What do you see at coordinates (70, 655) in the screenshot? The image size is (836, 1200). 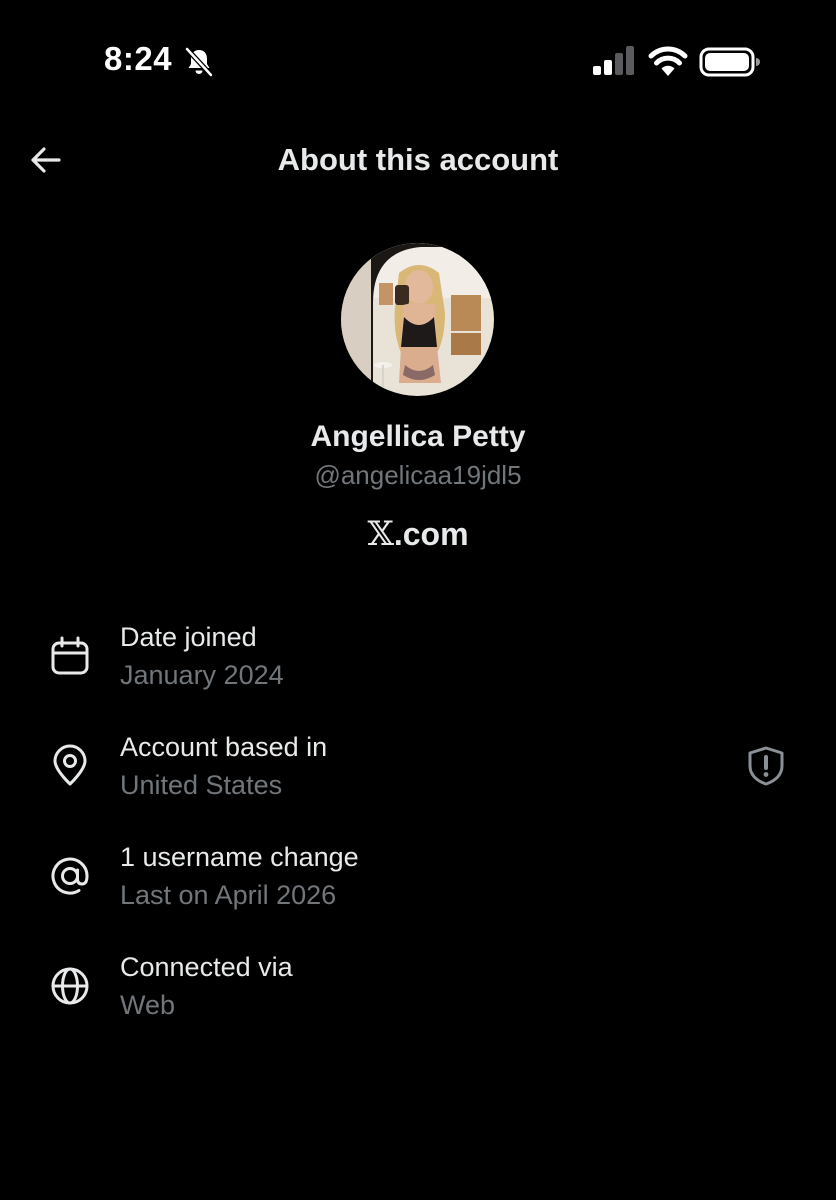 I see `calendar-icon` at bounding box center [70, 655].